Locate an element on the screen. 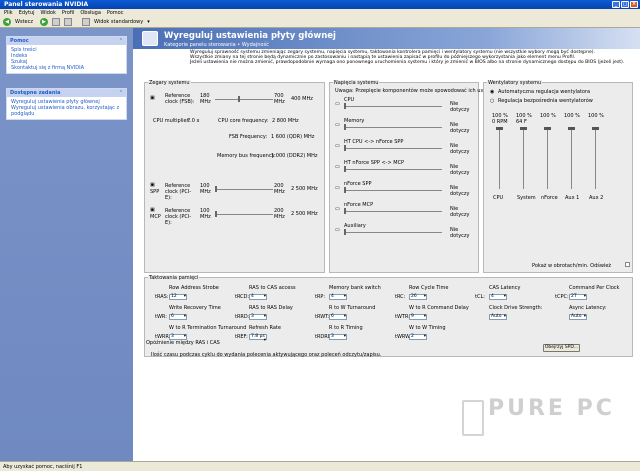 The height and width of the screenshot is (471, 640). menu-profile: Profil is located at coordinates (68, 13).